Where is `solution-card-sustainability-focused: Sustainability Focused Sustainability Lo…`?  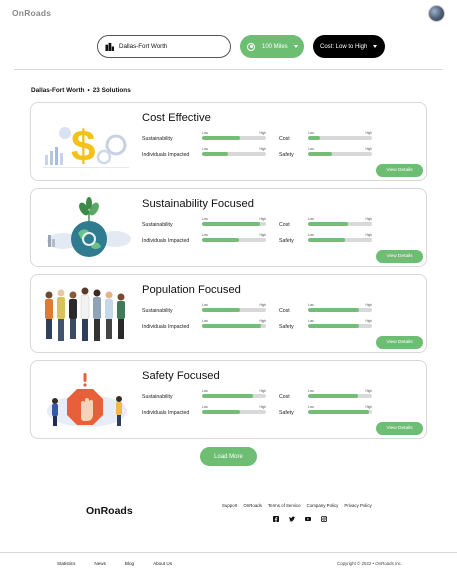 solution-card-sustainability-focused: Sustainability Focused Sustainability Lo… is located at coordinates (228, 227).